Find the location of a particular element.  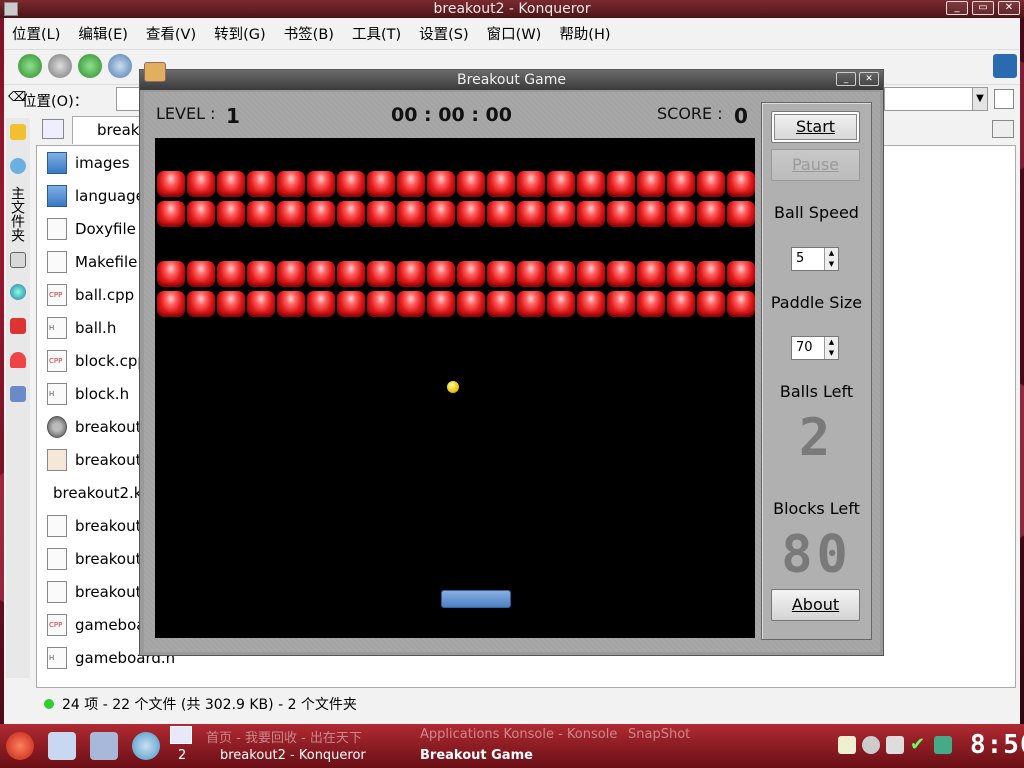

game-close-button: ✕ is located at coordinates (869, 79).